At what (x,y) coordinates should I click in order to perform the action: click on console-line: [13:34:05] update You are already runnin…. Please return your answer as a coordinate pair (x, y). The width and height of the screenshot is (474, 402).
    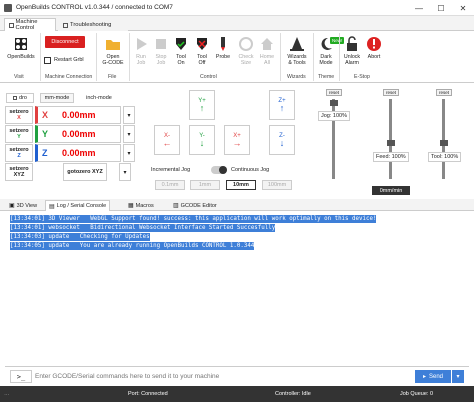
    Looking at the image, I should click on (132, 246).